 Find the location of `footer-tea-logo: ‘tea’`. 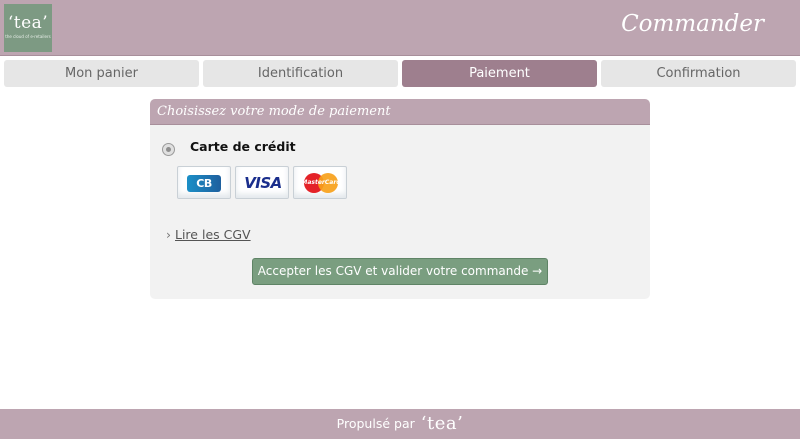

footer-tea-logo: ‘tea’ is located at coordinates (442, 423).